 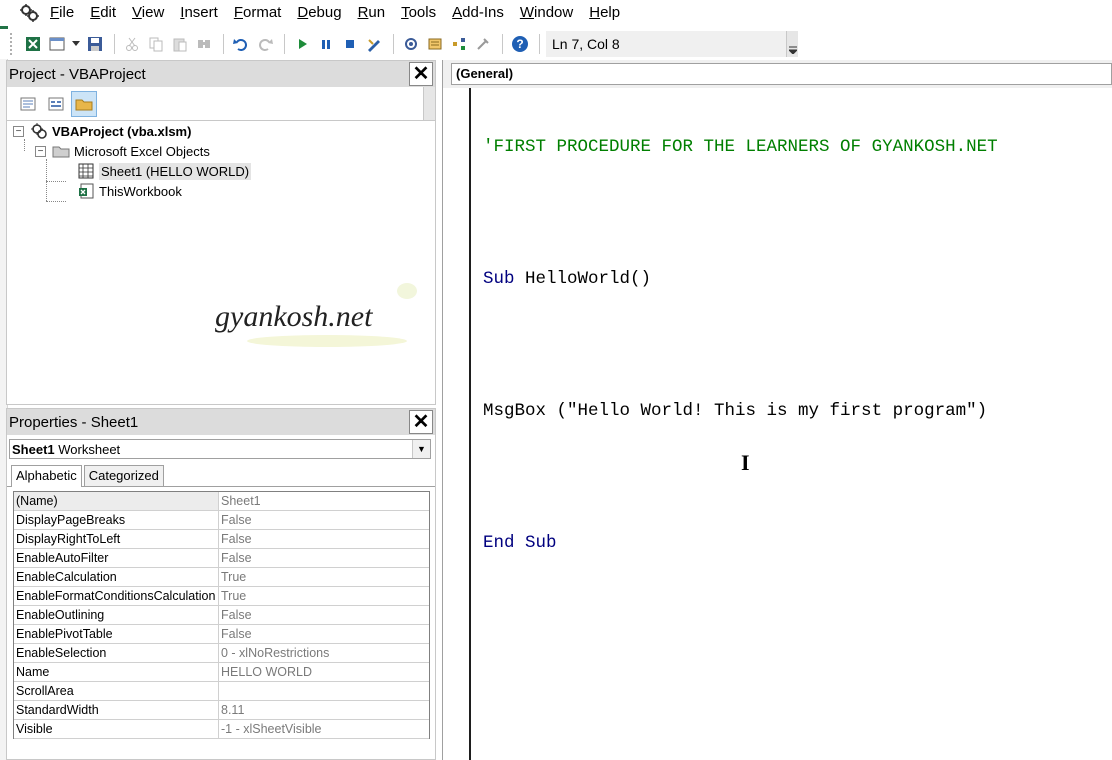 I want to click on reset-icon, so click(x=350, y=44).